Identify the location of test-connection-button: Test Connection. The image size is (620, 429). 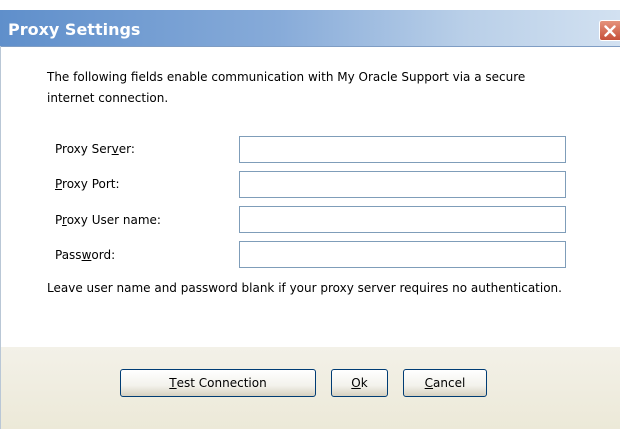
(218, 383).